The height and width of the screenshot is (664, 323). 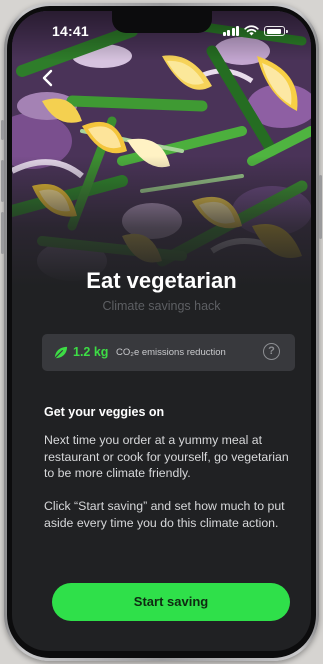 I want to click on leaf-icon, so click(x=61, y=352).